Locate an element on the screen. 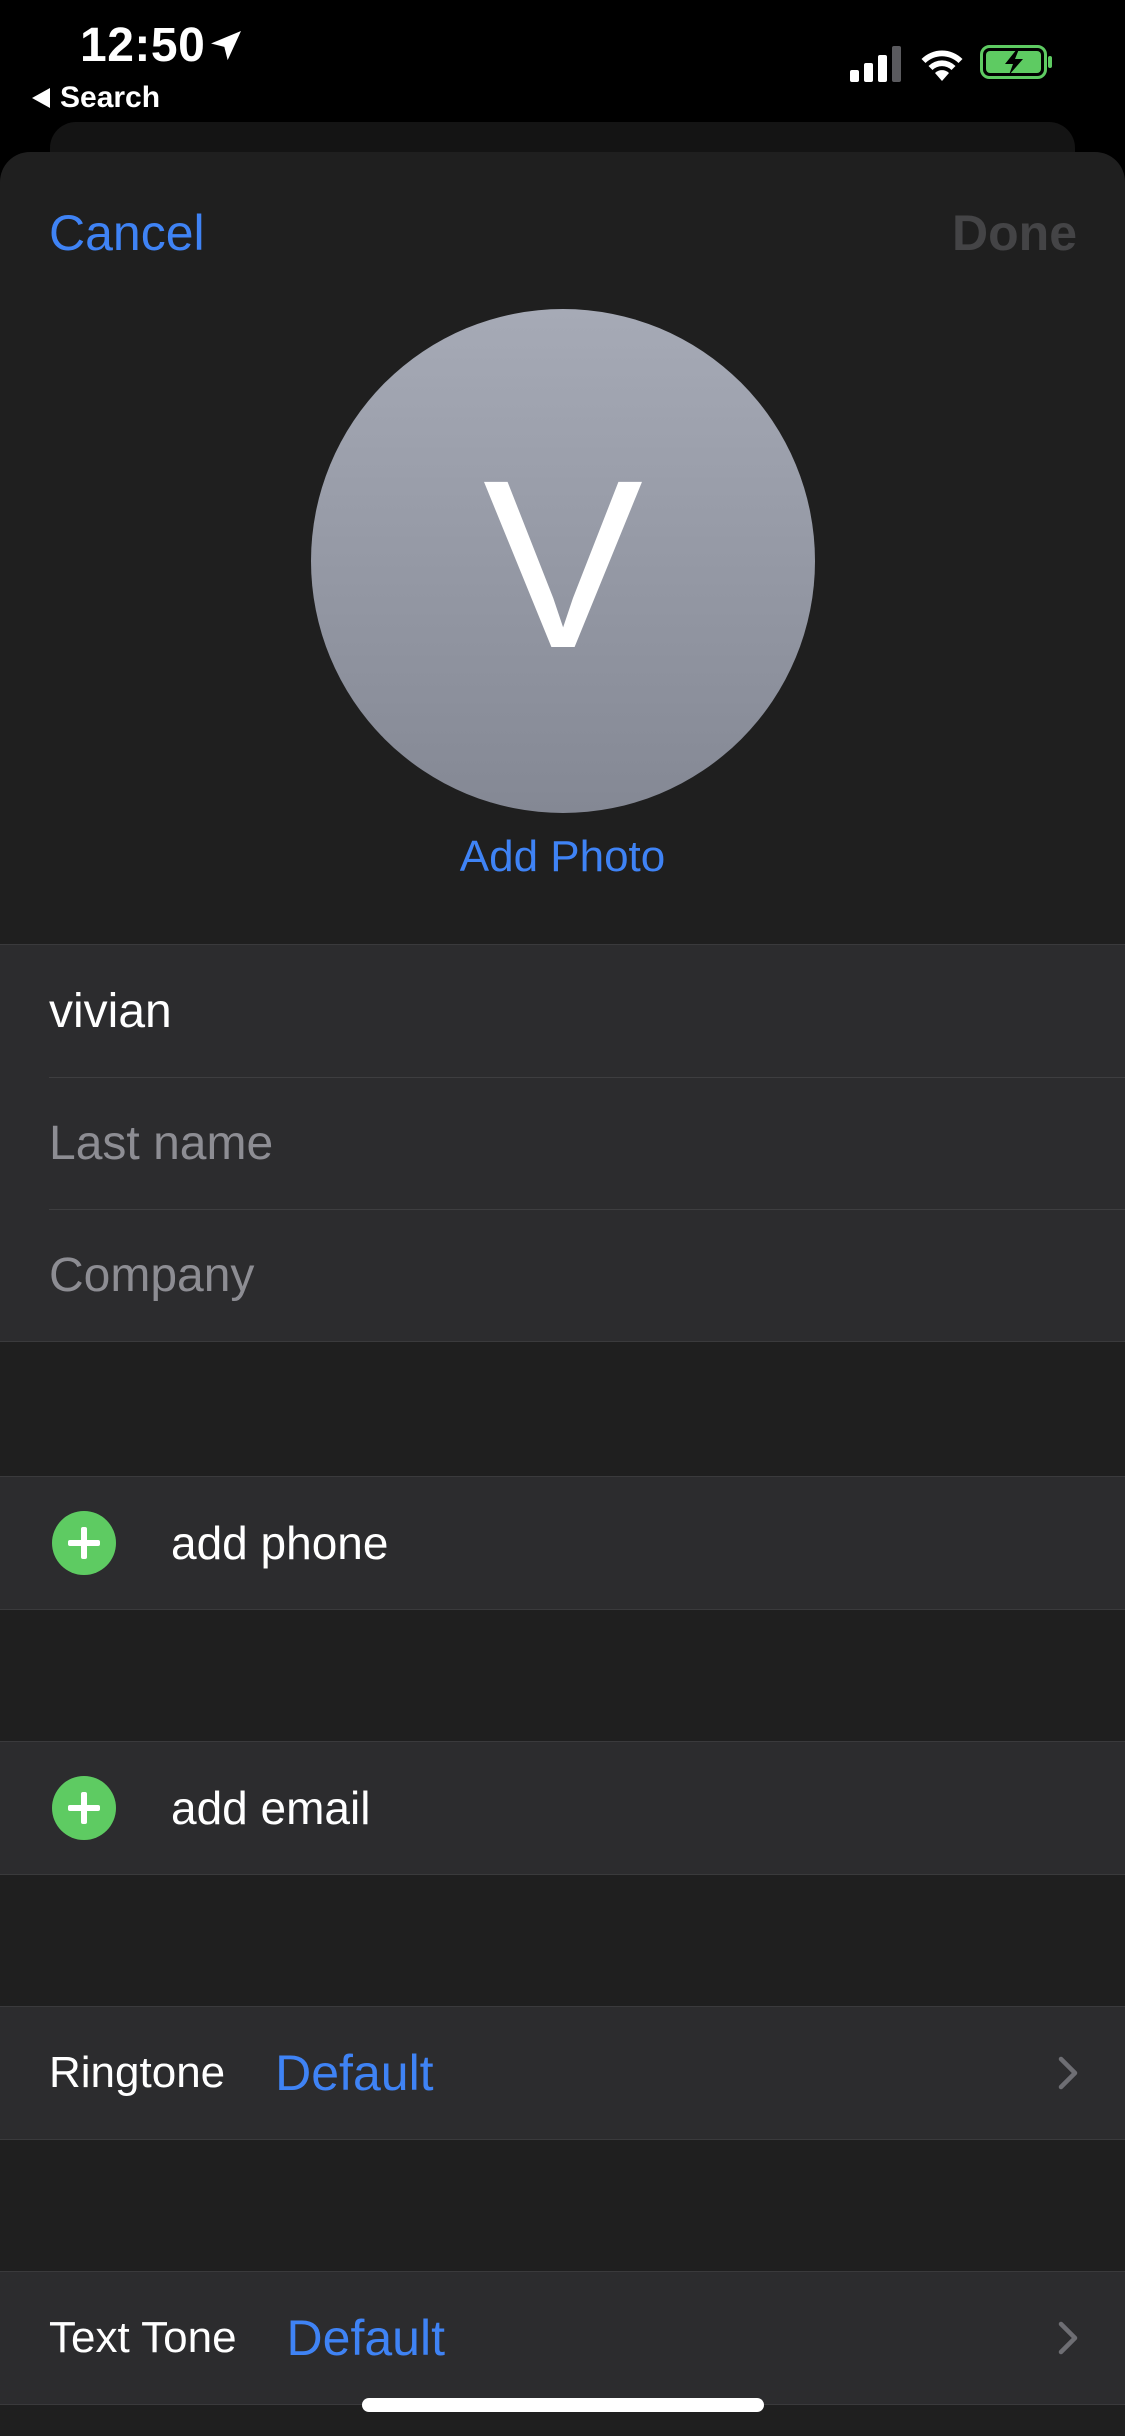 Image resolution: width=1125 pixels, height=2436 pixels. last-name-field is located at coordinates (549, 1143).